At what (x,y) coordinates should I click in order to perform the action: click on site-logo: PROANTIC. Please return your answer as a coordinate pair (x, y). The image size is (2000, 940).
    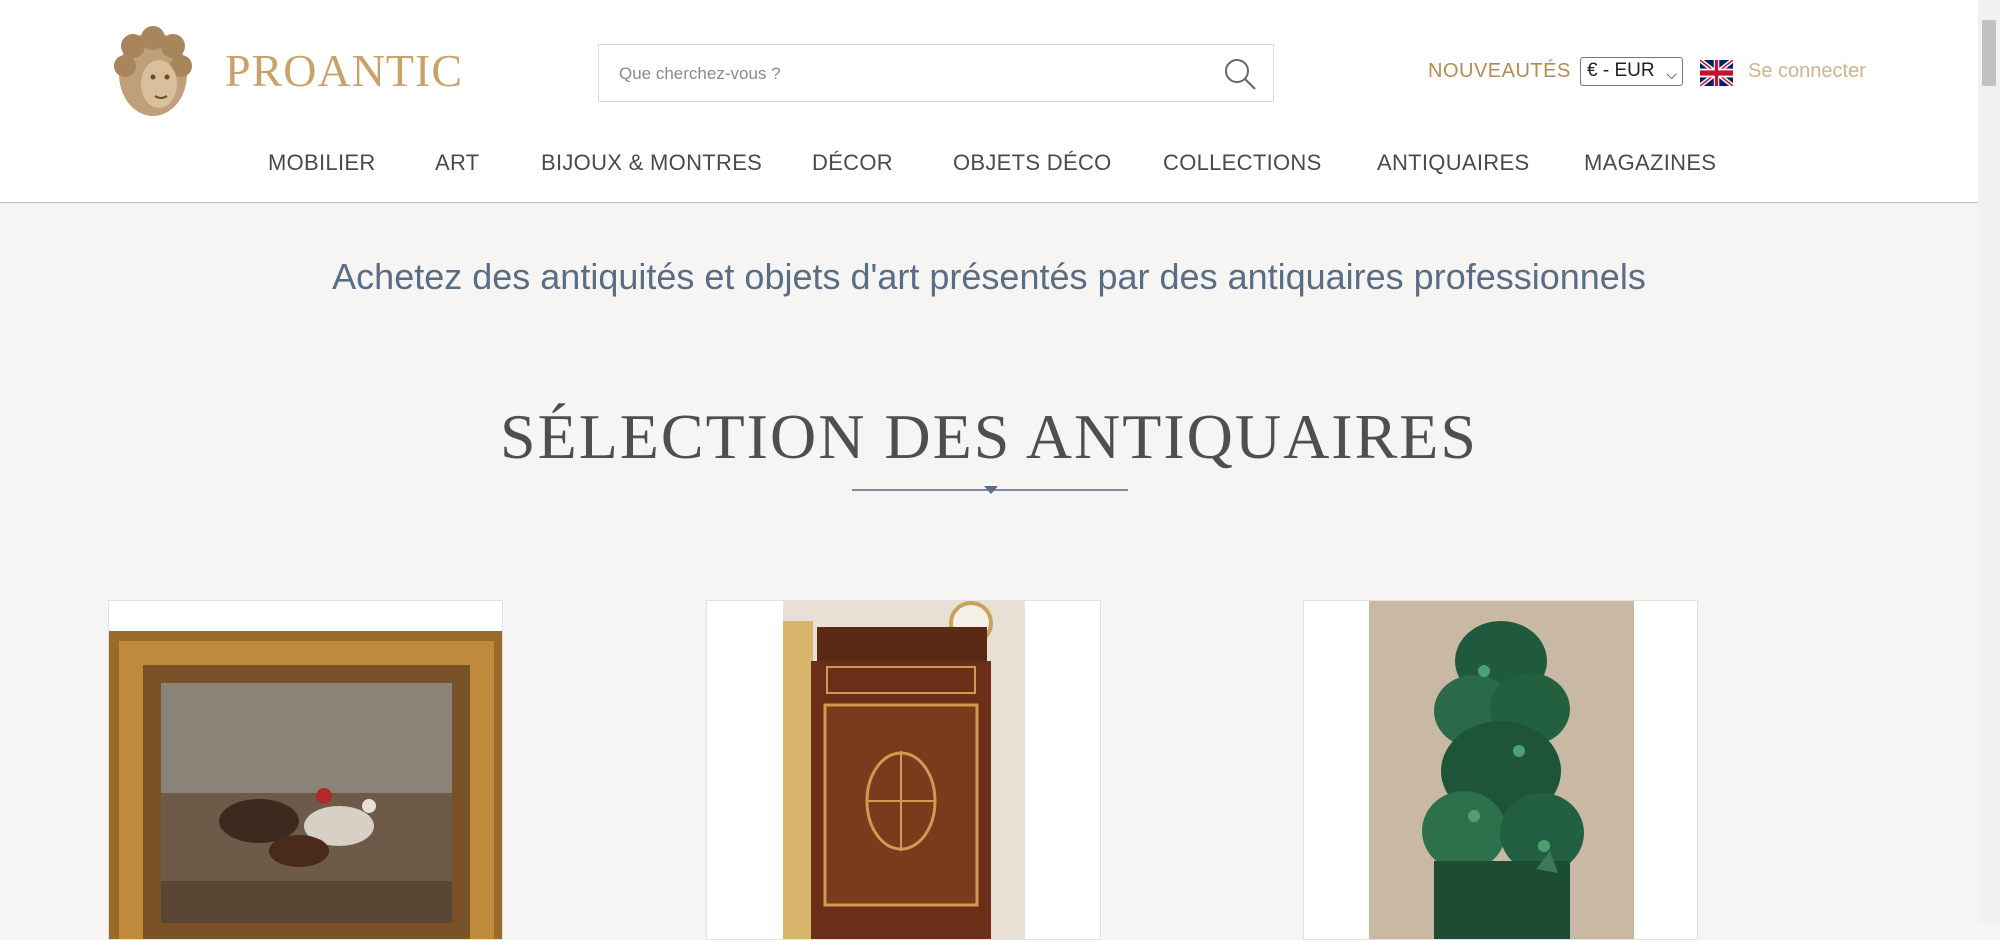
    Looking at the image, I should click on (285, 72).